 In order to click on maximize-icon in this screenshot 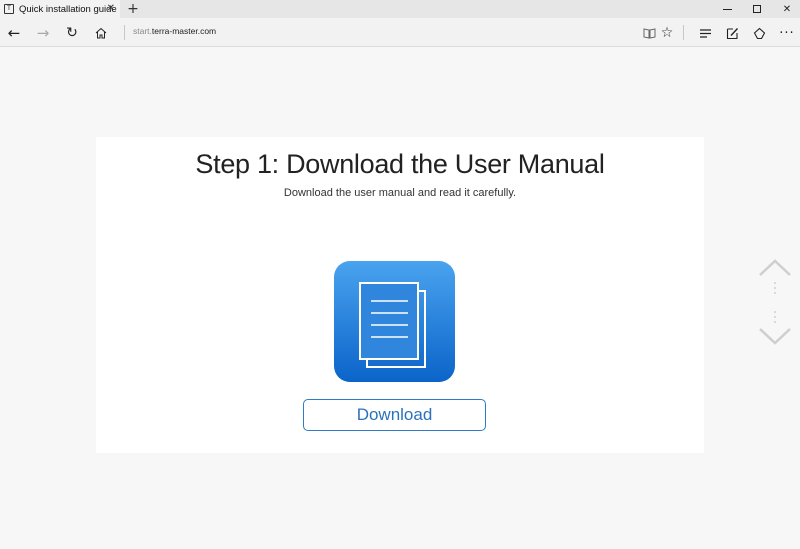, I will do `click(757, 9)`.